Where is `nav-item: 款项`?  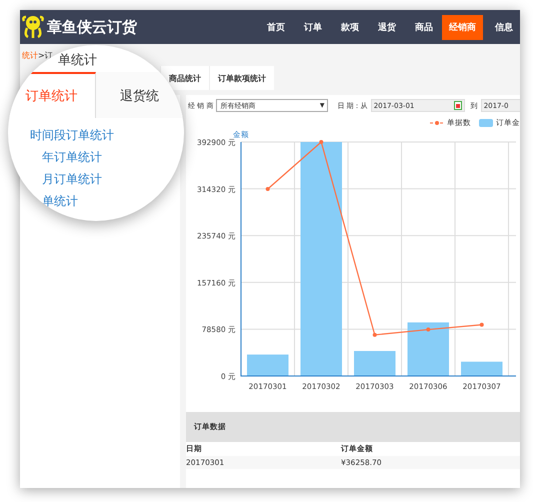 nav-item: 款项 is located at coordinates (350, 27).